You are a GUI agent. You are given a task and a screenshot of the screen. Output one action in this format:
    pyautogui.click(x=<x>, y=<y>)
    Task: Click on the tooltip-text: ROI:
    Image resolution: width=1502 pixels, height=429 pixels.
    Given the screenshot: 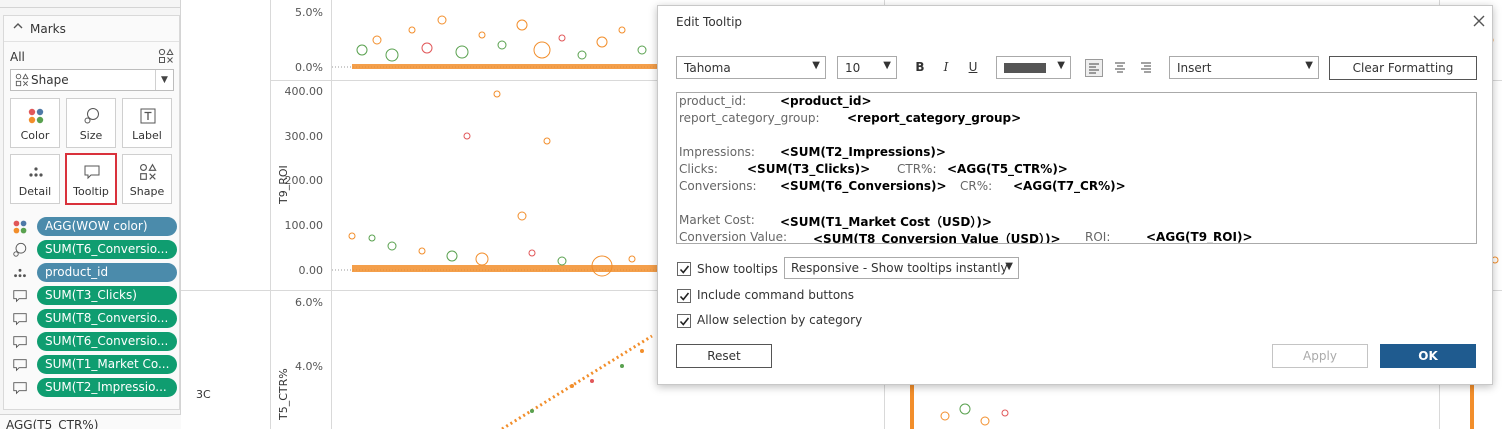 What is the action you would take?
    pyautogui.click(x=1098, y=237)
    